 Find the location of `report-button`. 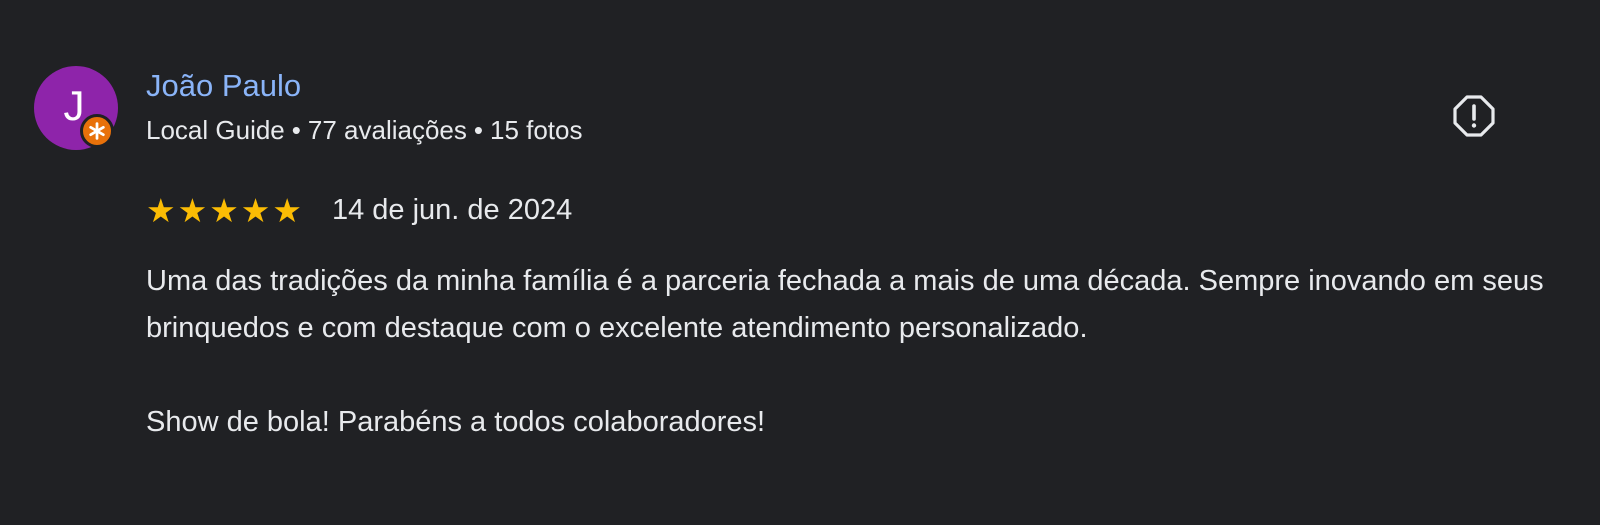

report-button is located at coordinates (1474, 116).